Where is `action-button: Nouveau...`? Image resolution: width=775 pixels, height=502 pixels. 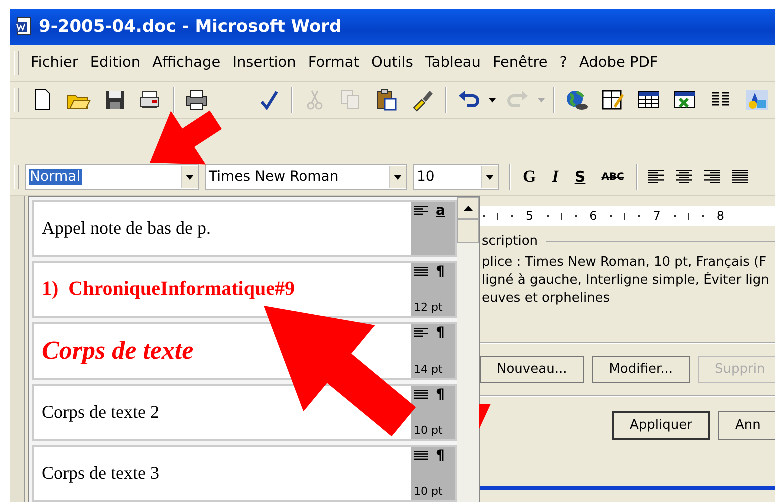 action-button: Nouveau... is located at coordinates (532, 369).